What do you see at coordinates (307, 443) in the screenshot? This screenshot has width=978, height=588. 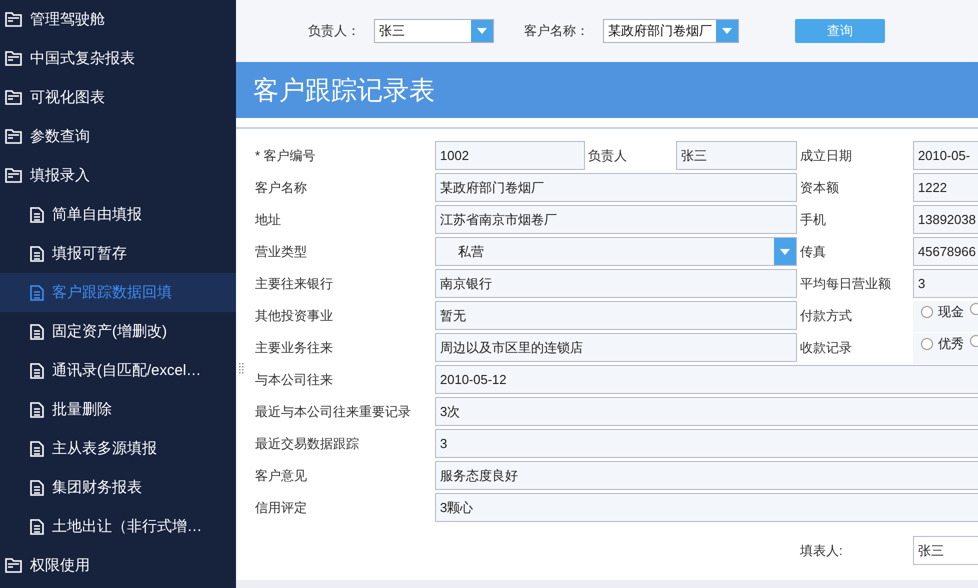 I see `field-label: 最近交易数据跟踪` at bounding box center [307, 443].